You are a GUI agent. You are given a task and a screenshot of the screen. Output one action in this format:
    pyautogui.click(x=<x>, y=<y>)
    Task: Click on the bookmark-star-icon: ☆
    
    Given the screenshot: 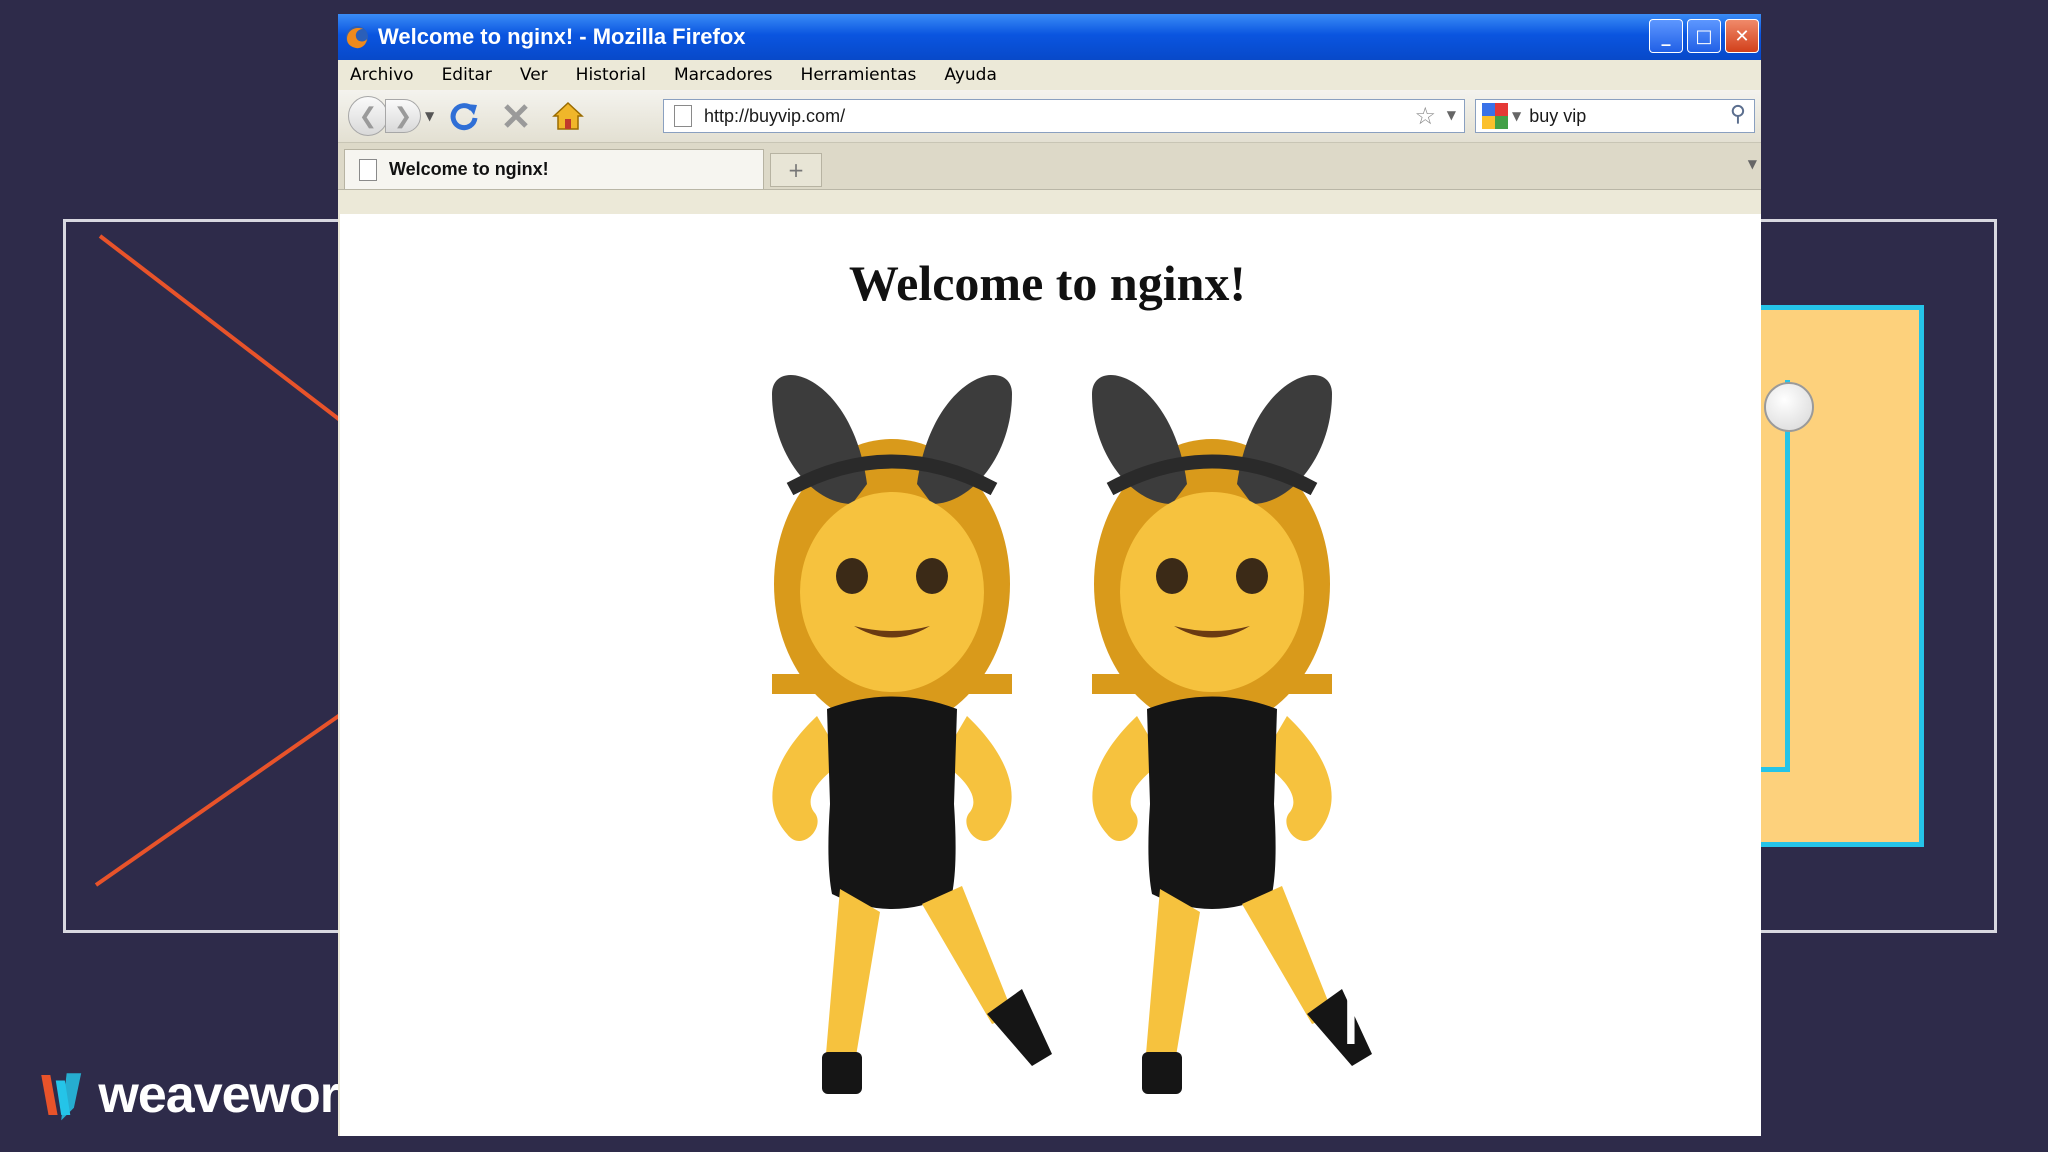 What is the action you would take?
    pyautogui.click(x=1425, y=116)
    